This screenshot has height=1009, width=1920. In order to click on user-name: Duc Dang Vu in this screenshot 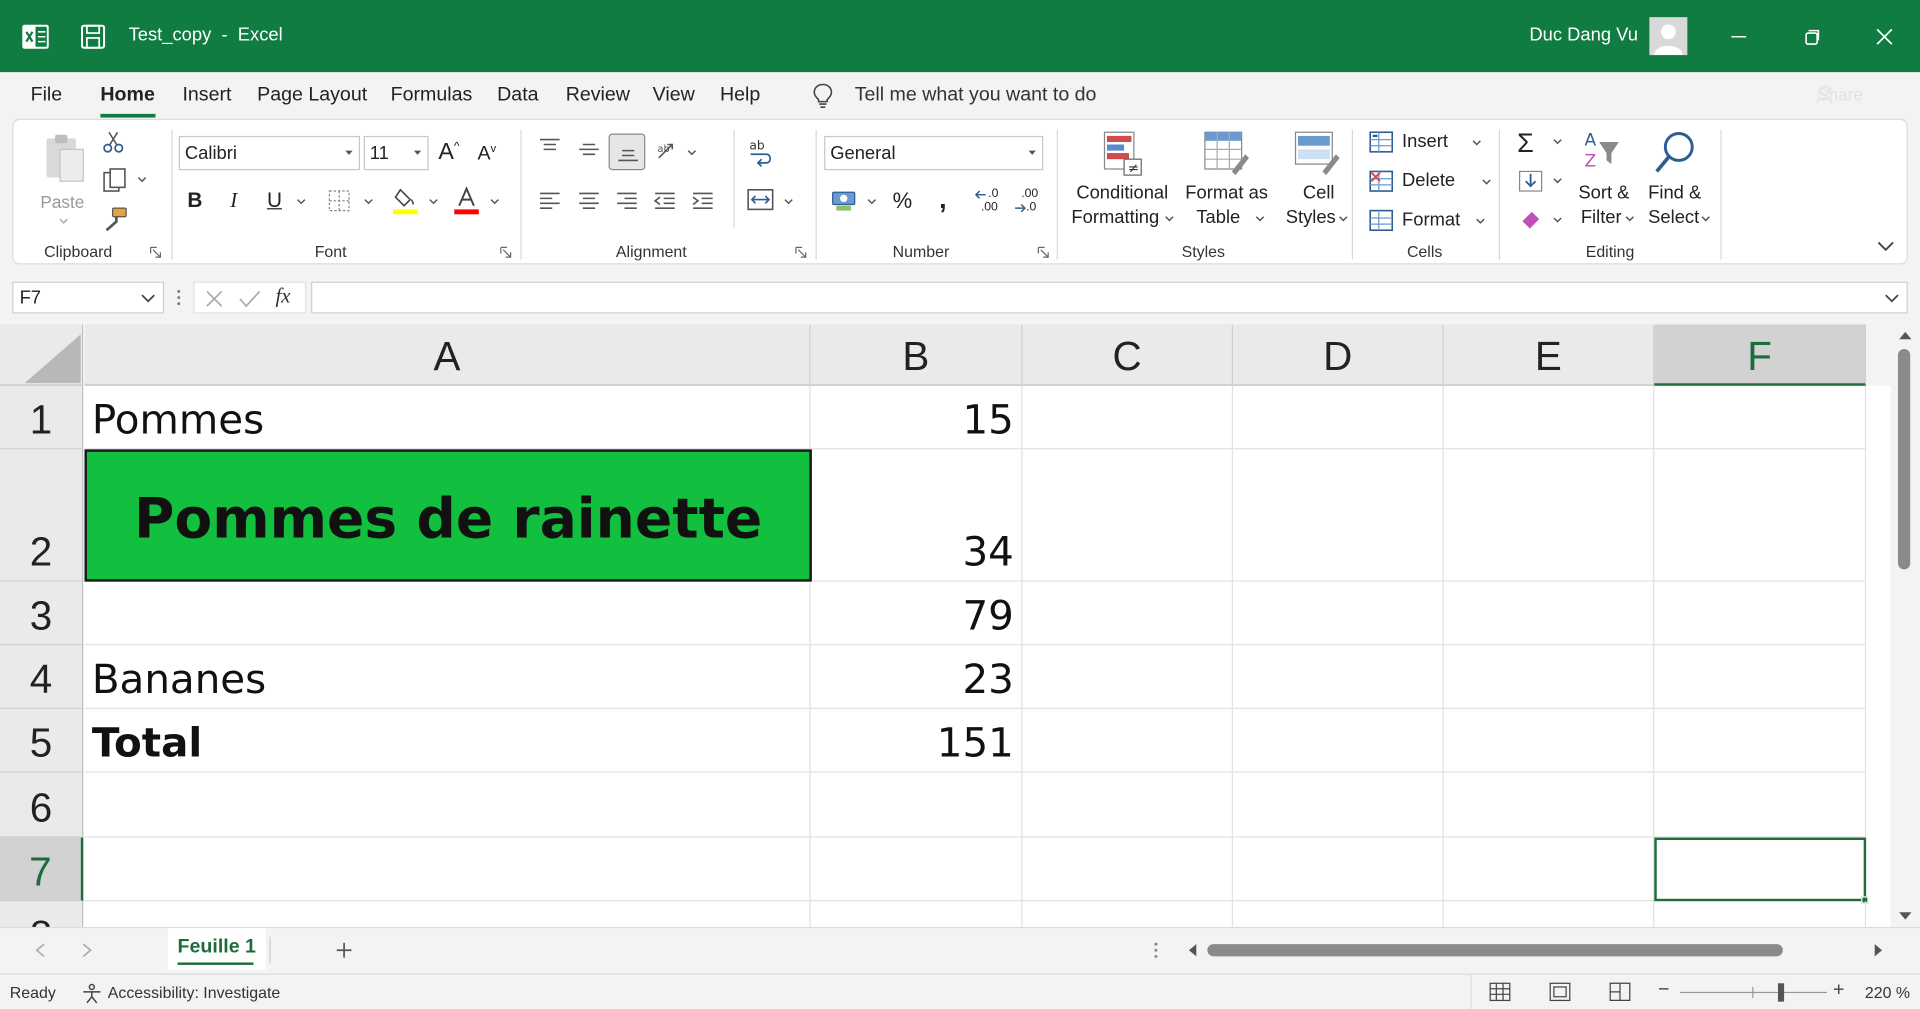, I will do `click(1583, 34)`.